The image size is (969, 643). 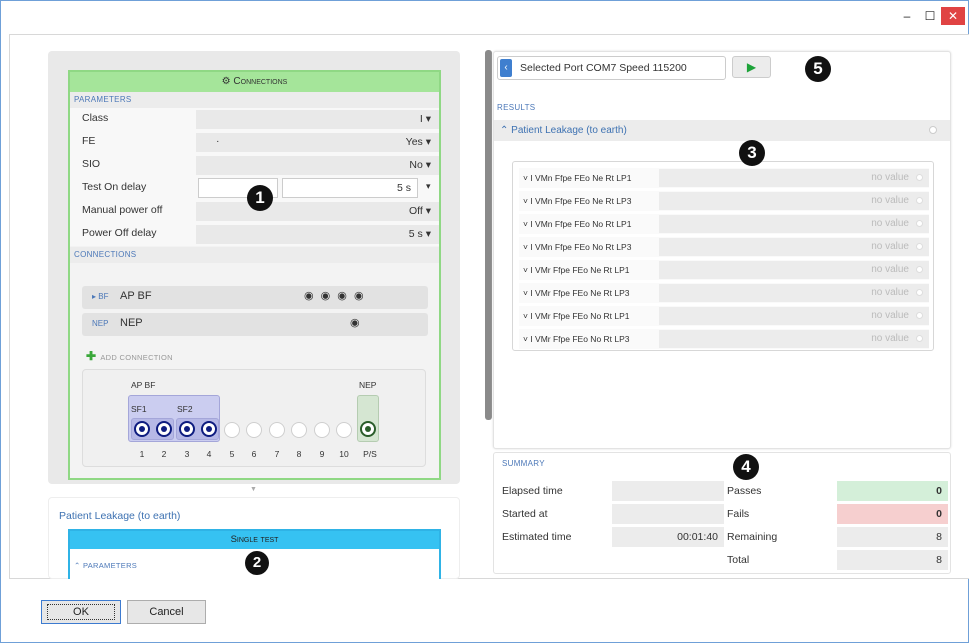 What do you see at coordinates (122, 210) in the screenshot?
I see `param-label: Manual power off` at bounding box center [122, 210].